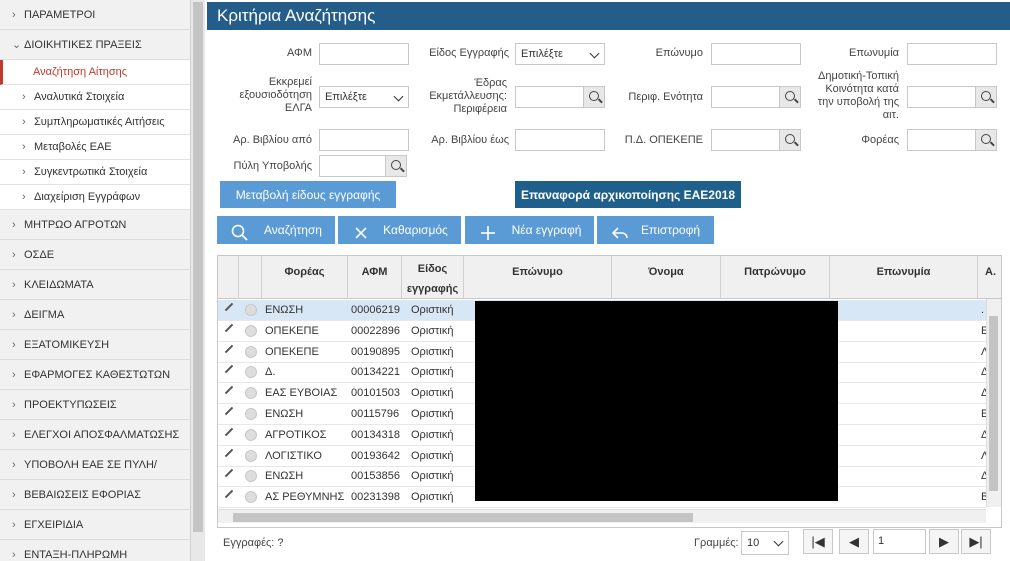  I want to click on ekkremei-select: Επιλέξτε, so click(364, 97).